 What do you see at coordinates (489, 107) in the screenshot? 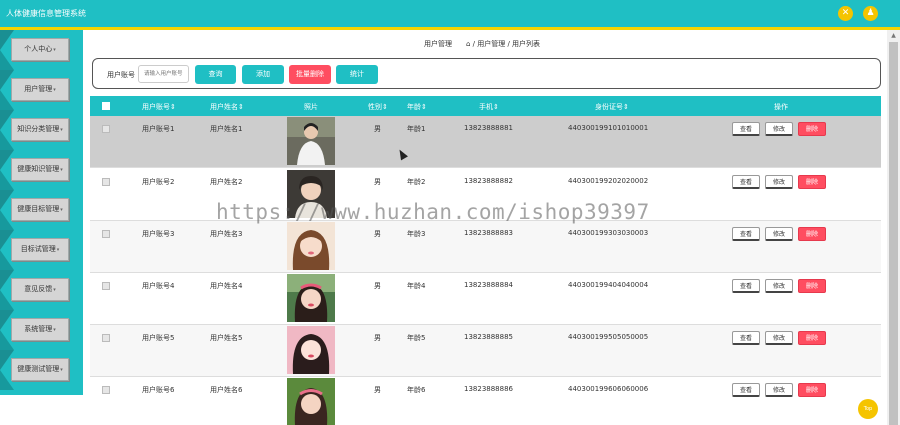
I see `column-header-phone: 手机⇕` at bounding box center [489, 107].